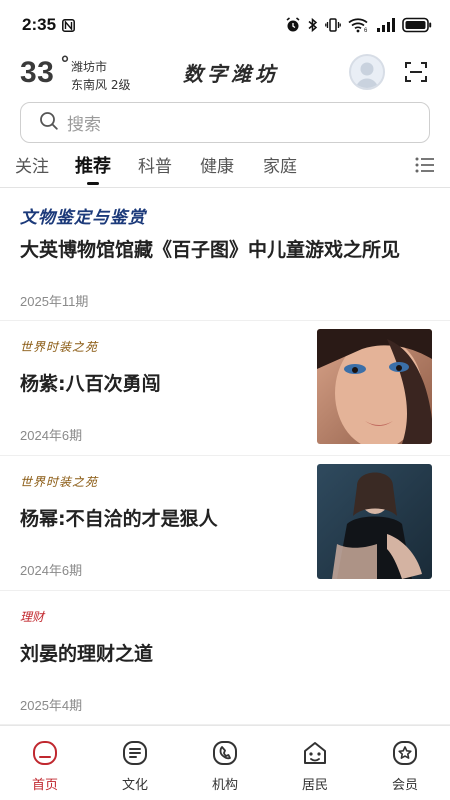  Describe the element at coordinates (101, 85) in the screenshot. I see `wind-info: 东南风 2级` at that location.